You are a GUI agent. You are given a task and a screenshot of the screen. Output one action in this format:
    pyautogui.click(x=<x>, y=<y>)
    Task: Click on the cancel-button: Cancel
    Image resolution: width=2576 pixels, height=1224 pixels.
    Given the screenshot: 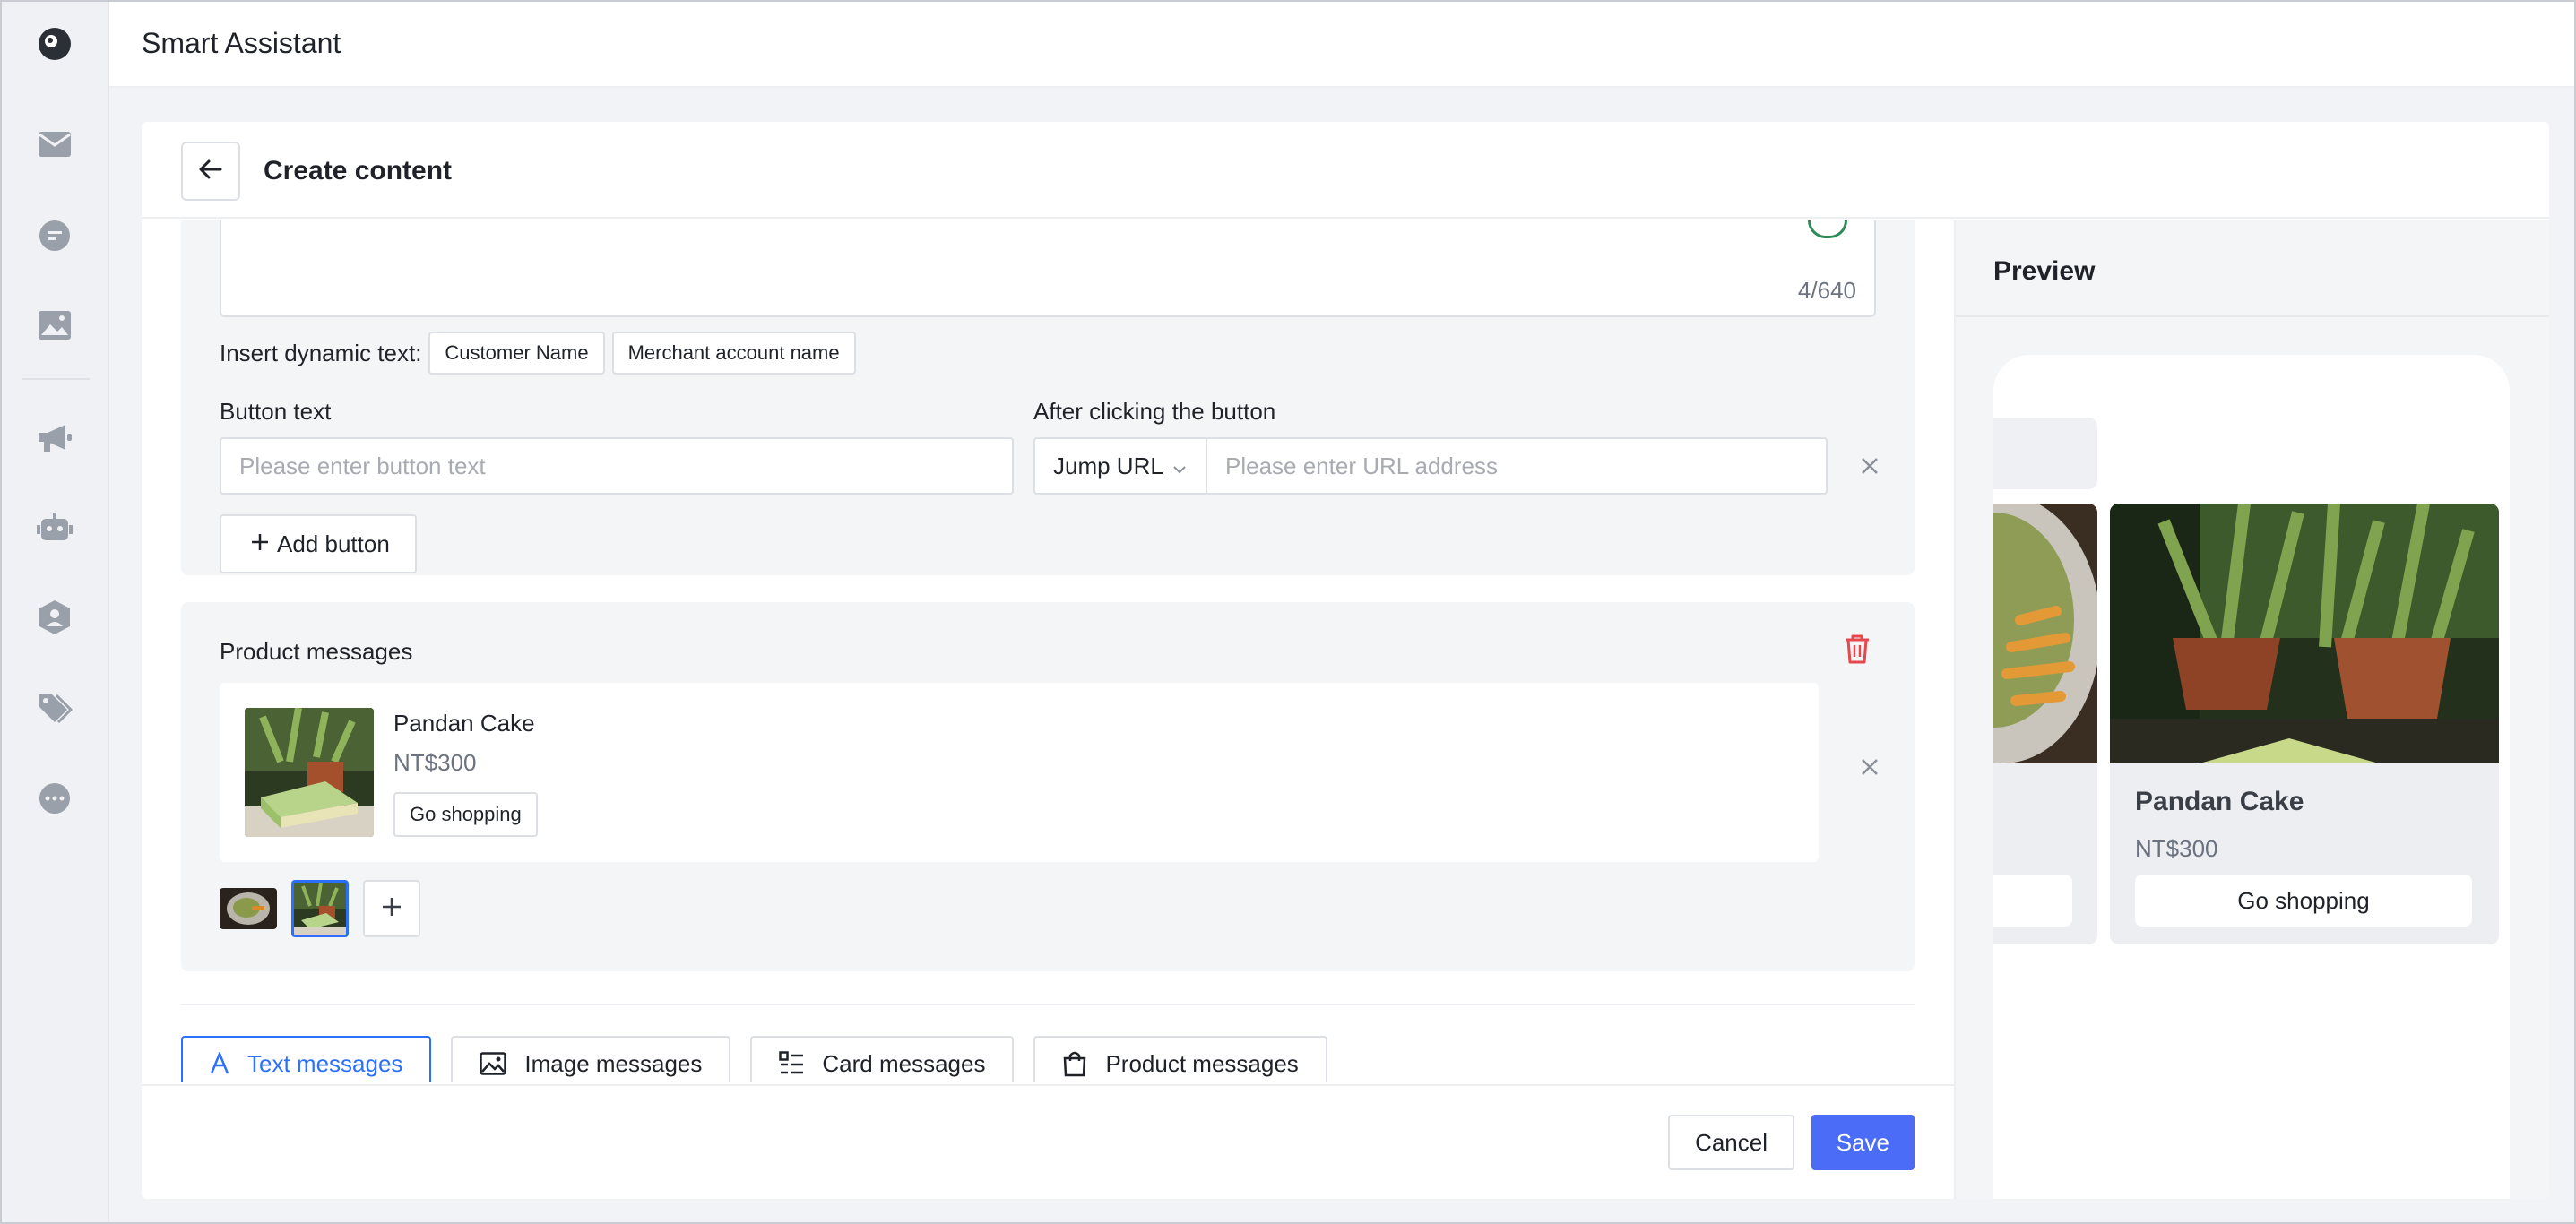 What is the action you would take?
    pyautogui.click(x=1731, y=1143)
    